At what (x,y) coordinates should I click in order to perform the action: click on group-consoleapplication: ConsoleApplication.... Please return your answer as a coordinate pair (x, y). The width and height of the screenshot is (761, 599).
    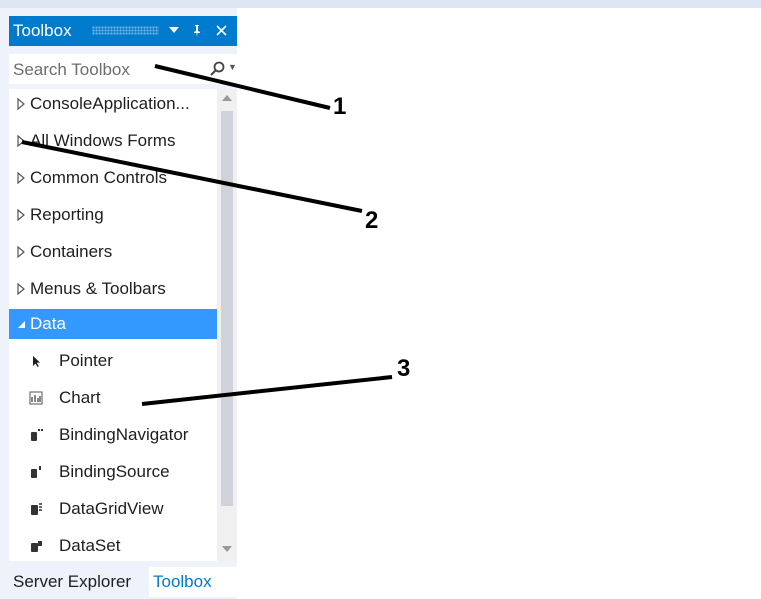
    Looking at the image, I should click on (113, 104).